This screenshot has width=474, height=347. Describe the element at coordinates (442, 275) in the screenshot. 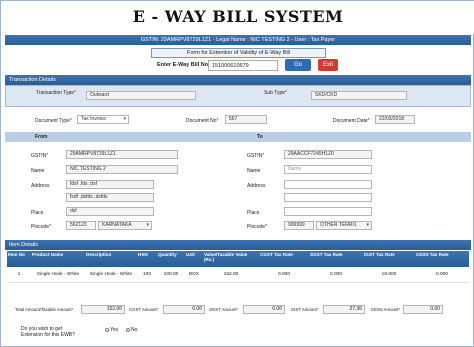

I see `cell-cess-rate: 0.000` at that location.